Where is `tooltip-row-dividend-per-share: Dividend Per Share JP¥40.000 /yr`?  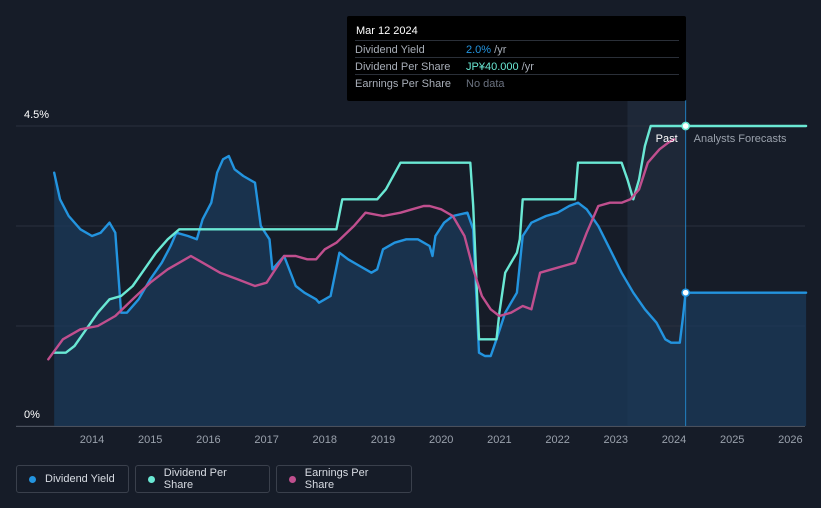 tooltip-row-dividend-per-share: Dividend Per Share JP¥40.000 /yr is located at coordinates (517, 66).